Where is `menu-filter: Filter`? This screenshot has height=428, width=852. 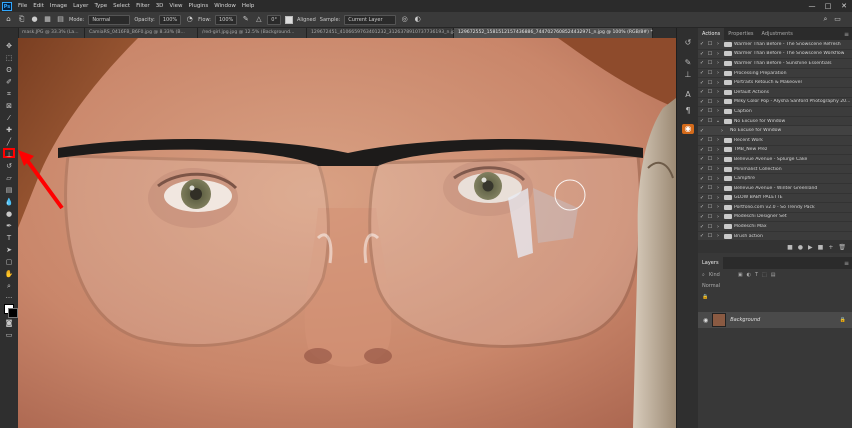
menu-filter: Filter is located at coordinates (143, 6).